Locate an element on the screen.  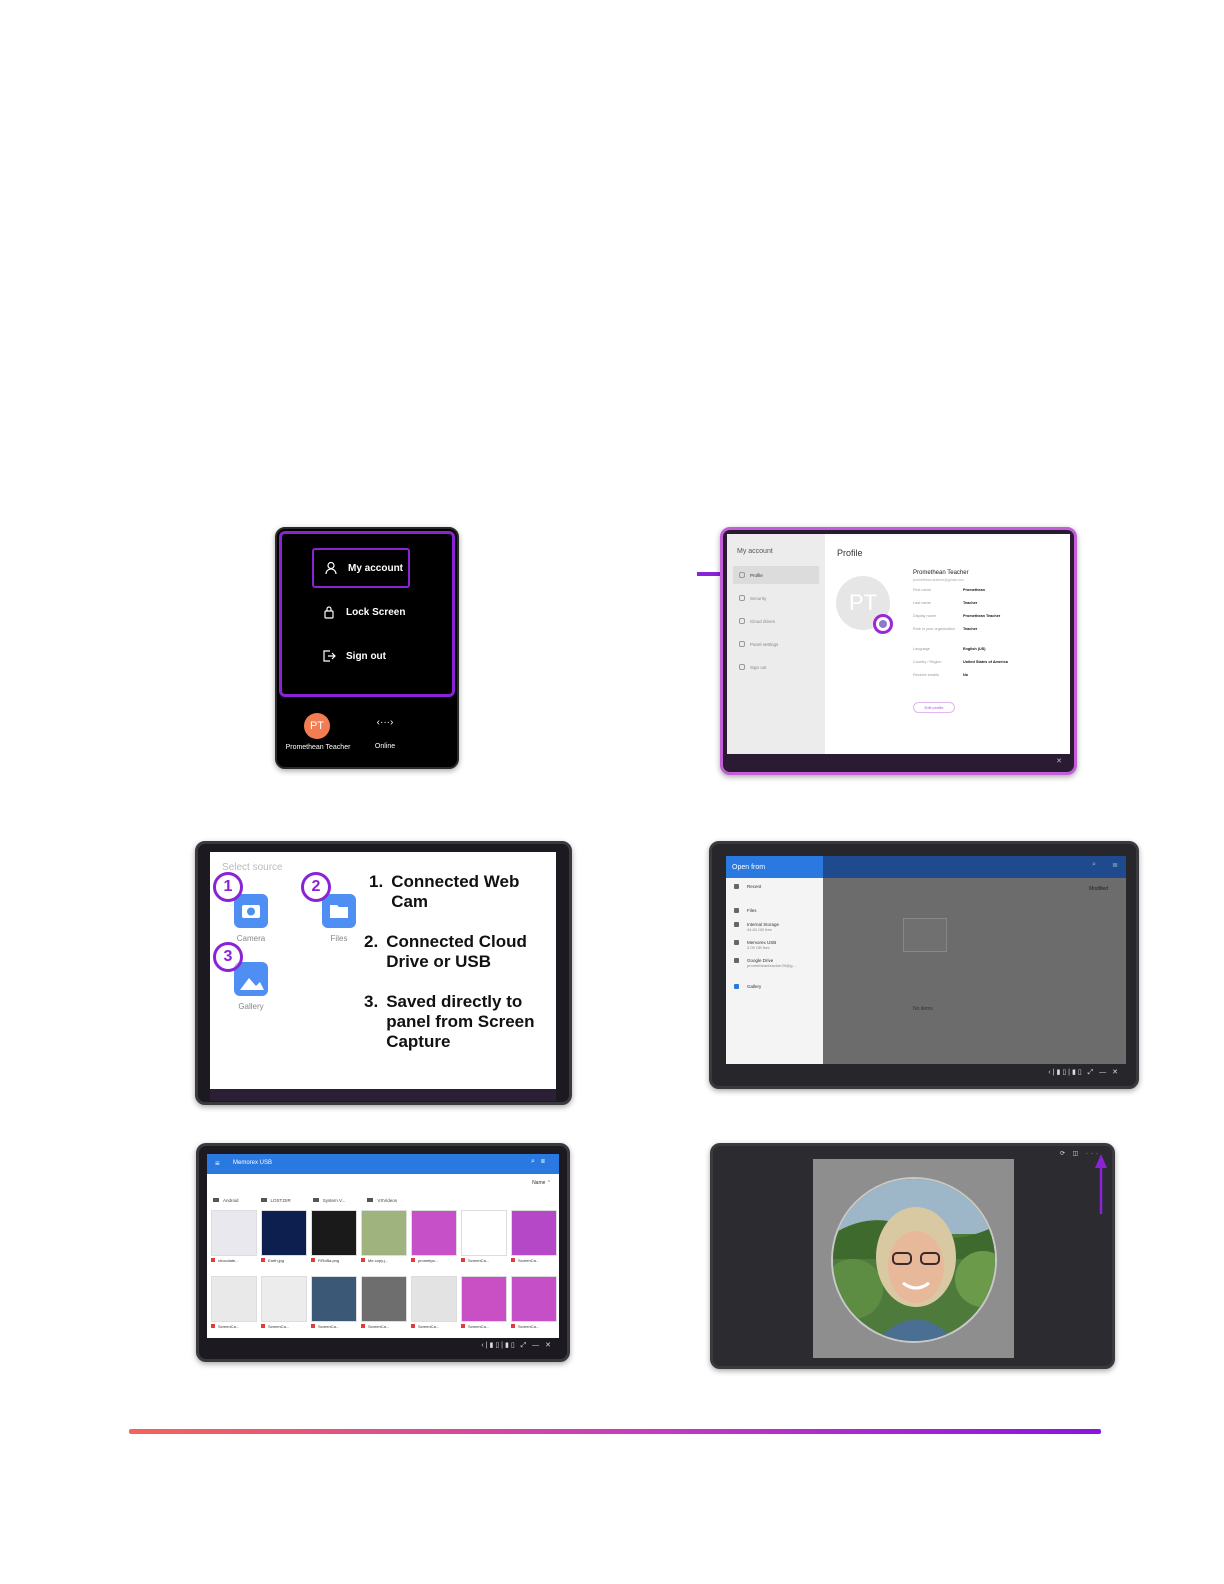
sidebar-item-label: Cloud drives is located at coordinates (763, 621).